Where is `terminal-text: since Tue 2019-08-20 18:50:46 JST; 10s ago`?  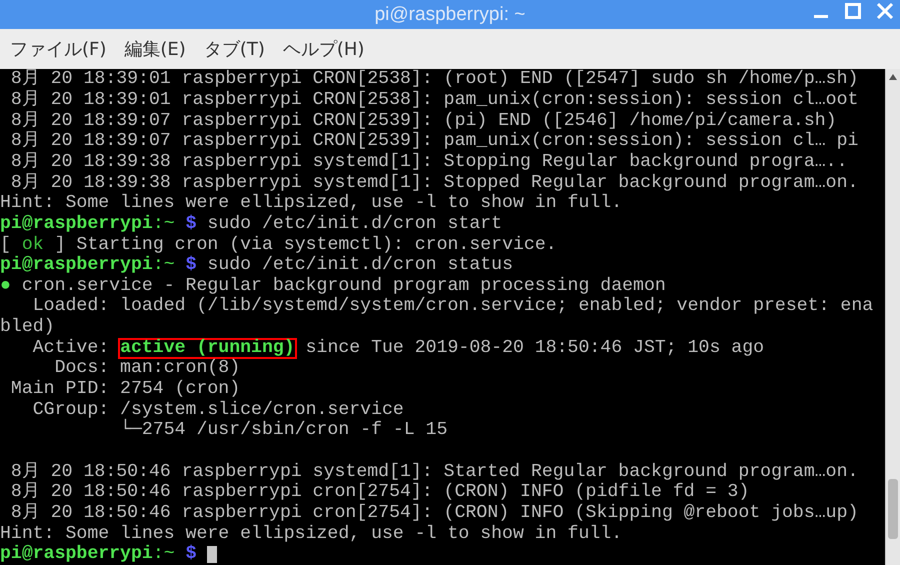
terminal-text: since Tue 2019-08-20 18:50:46 JST; 10s ago is located at coordinates (534, 348).